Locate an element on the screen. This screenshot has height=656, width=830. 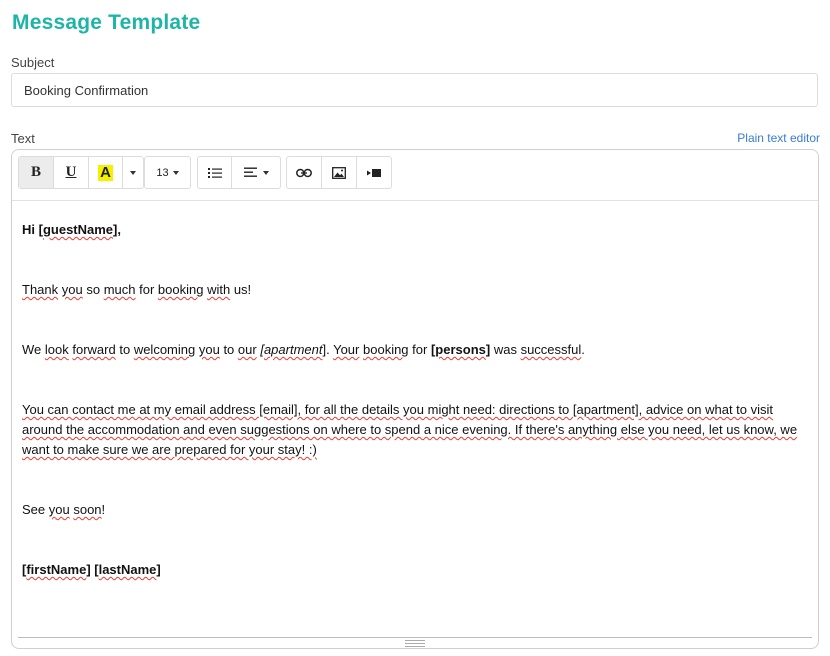
text-run: much is located at coordinates (119, 289).